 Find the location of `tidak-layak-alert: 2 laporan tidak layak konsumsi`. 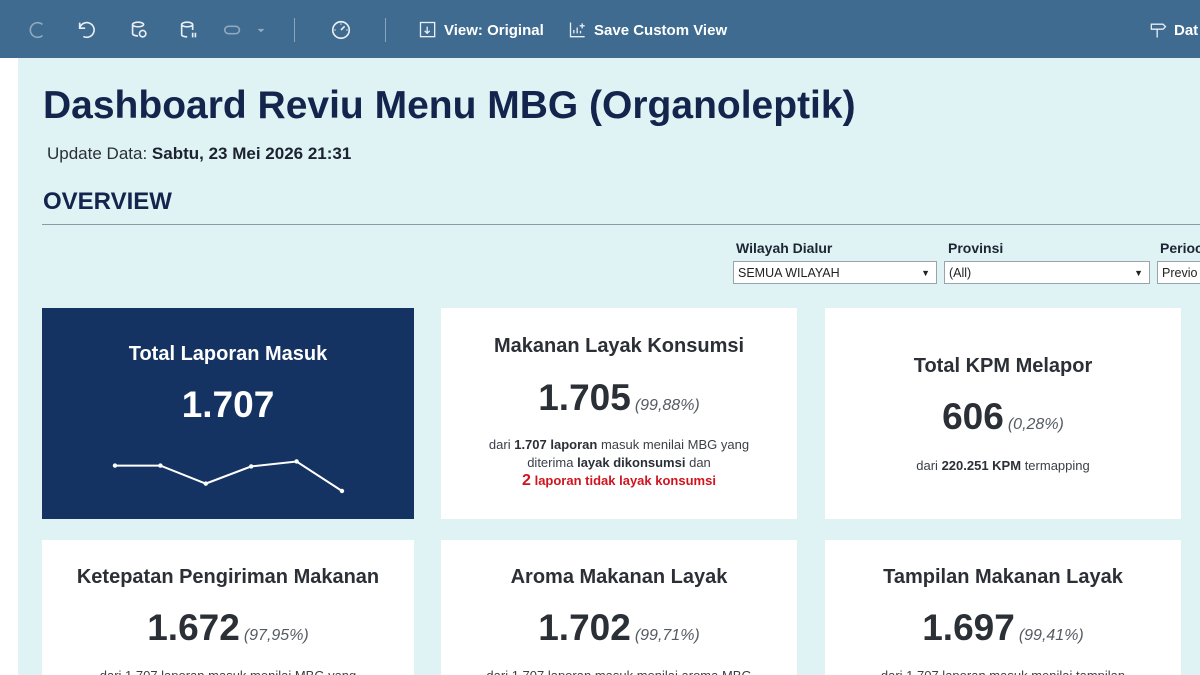

tidak-layak-alert: 2 laporan tidak layak konsumsi is located at coordinates (619, 480).